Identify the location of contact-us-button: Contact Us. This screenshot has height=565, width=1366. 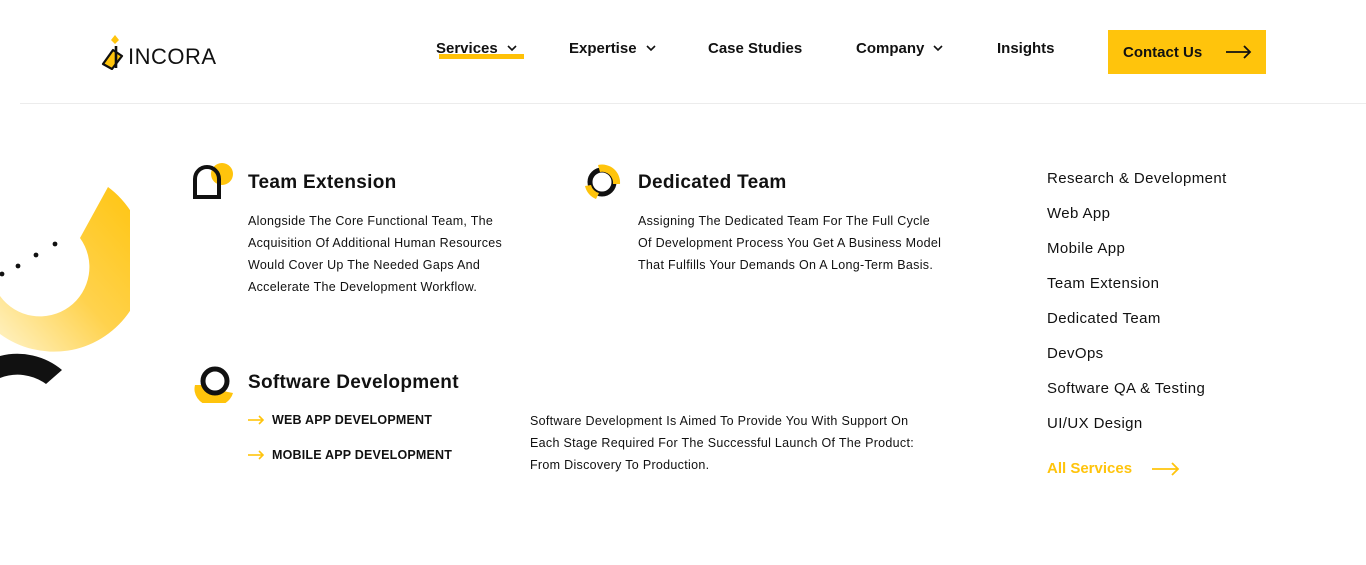
(1187, 52).